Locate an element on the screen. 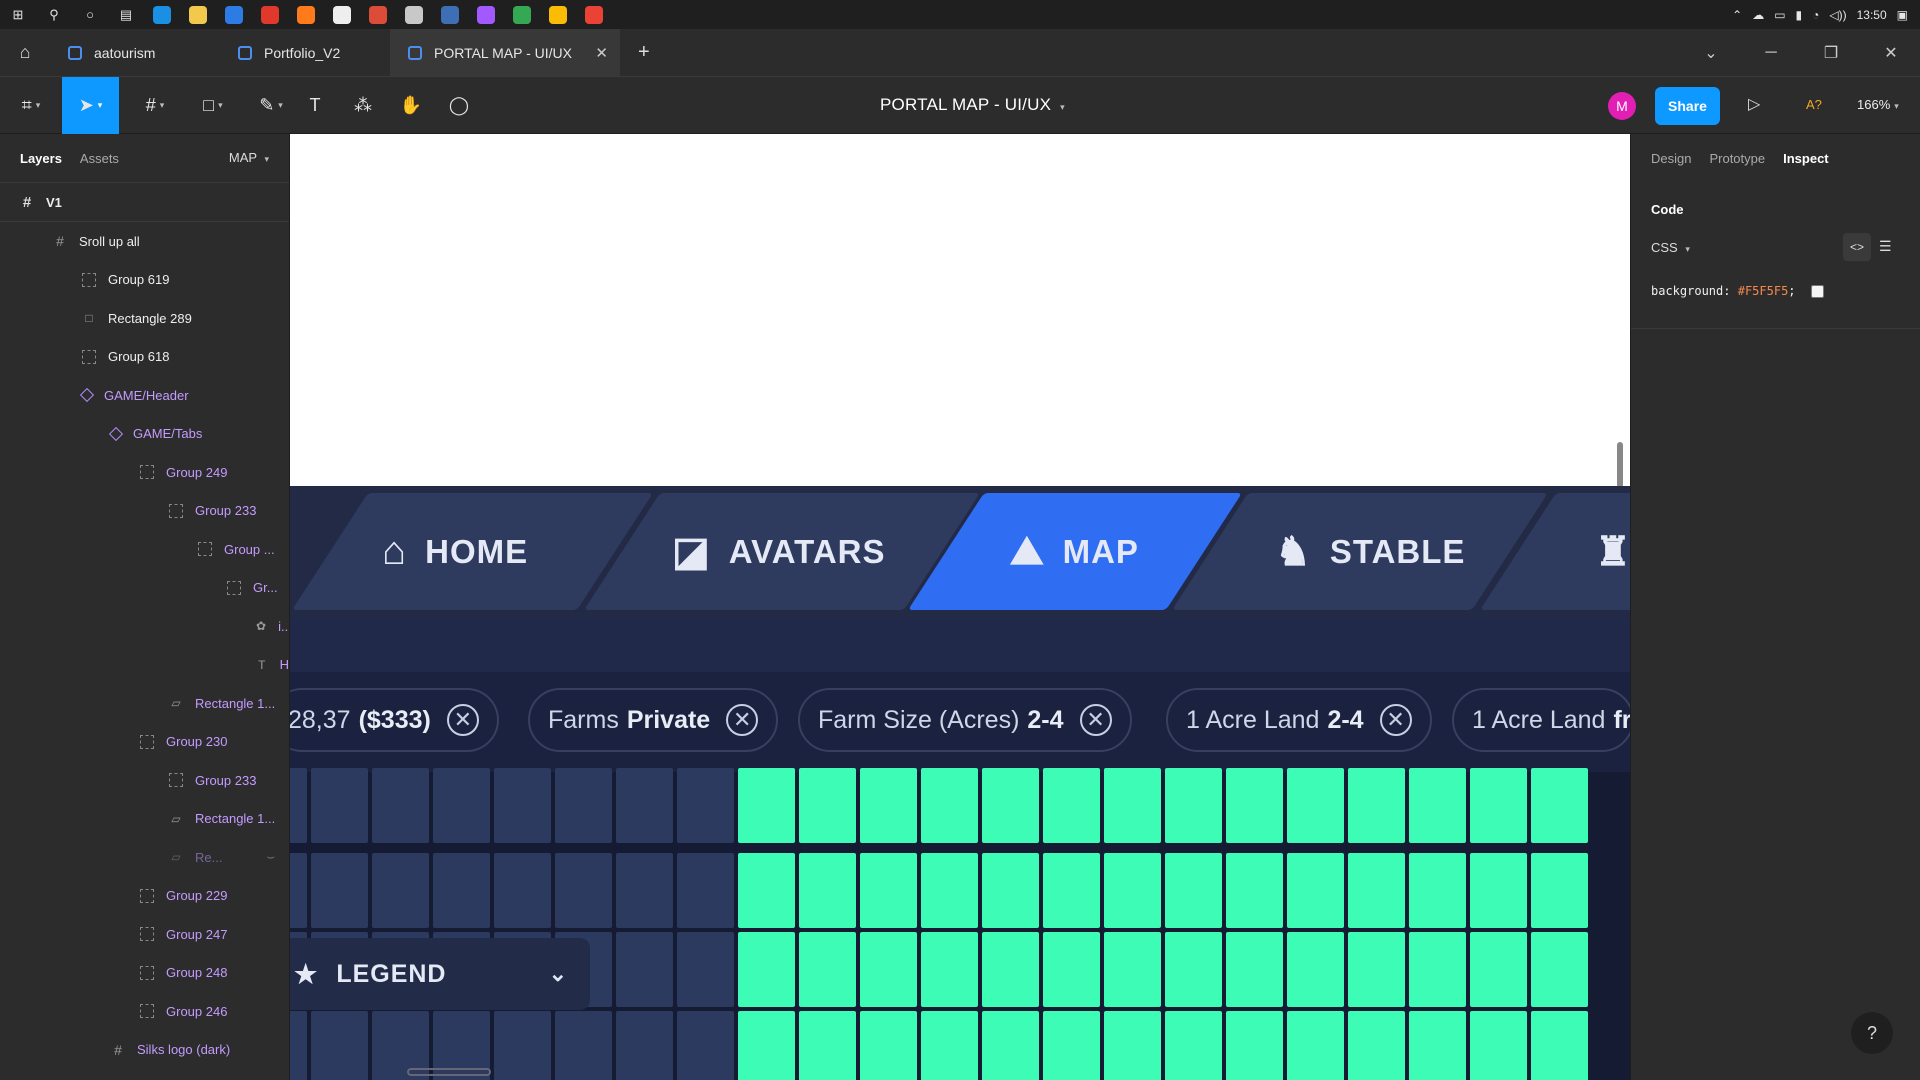 The width and height of the screenshot is (1920, 1080). hand-tool-icon: ✋ is located at coordinates (411, 105).